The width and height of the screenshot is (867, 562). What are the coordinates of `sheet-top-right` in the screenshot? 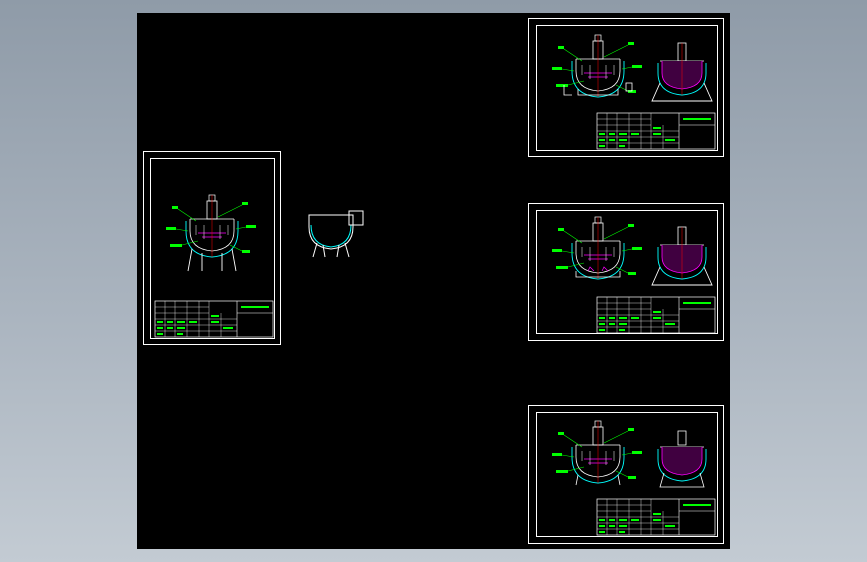 It's located at (626, 87).